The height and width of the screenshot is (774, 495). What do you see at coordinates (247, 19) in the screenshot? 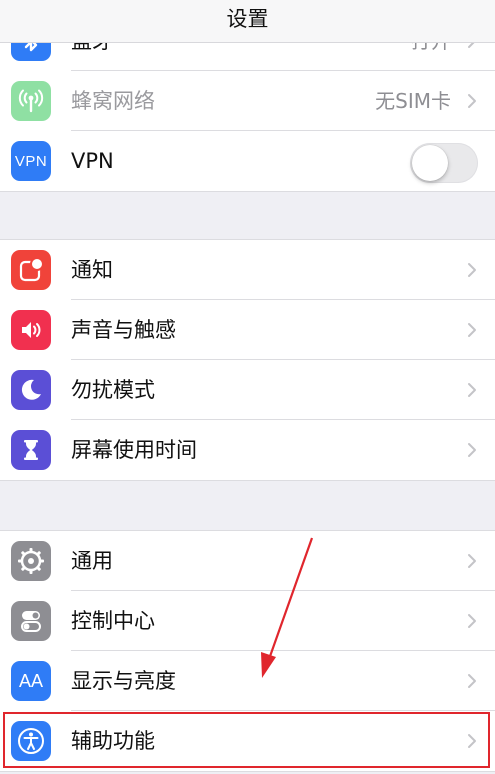
I see `page-title: 设置` at bounding box center [247, 19].